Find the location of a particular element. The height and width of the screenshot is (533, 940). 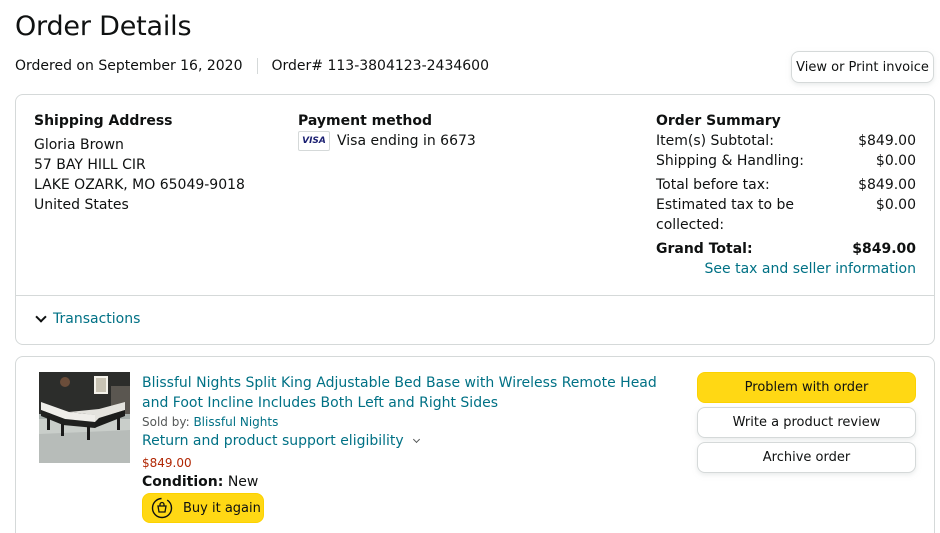

item-condition: Condition: New is located at coordinates (200, 482).